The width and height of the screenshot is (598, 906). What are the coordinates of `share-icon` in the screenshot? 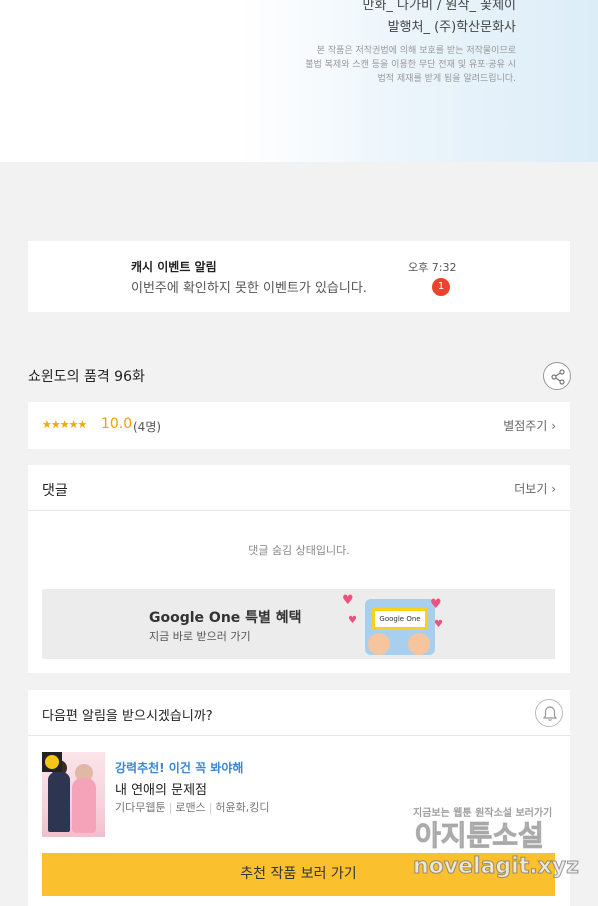 It's located at (558, 377).